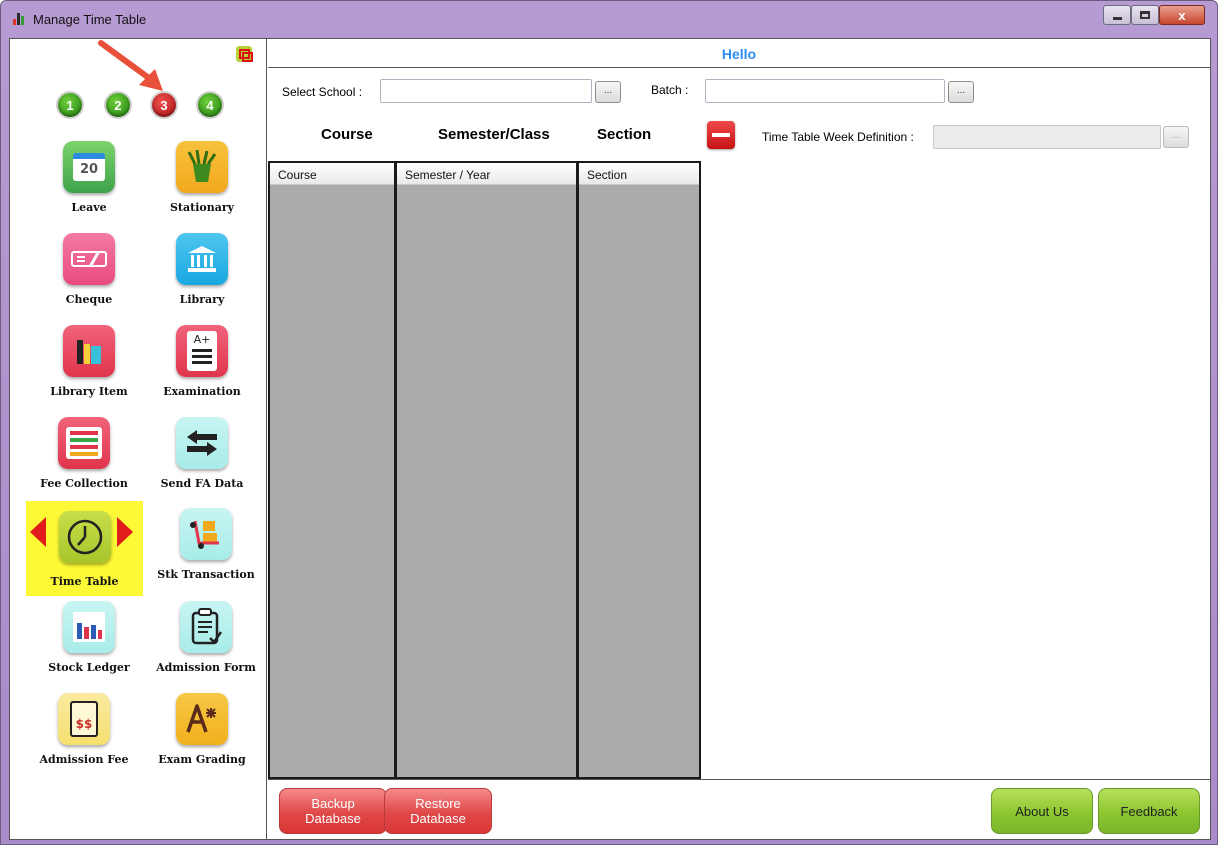  What do you see at coordinates (84, 759) in the screenshot?
I see `menu-label: Admission Fee` at bounding box center [84, 759].